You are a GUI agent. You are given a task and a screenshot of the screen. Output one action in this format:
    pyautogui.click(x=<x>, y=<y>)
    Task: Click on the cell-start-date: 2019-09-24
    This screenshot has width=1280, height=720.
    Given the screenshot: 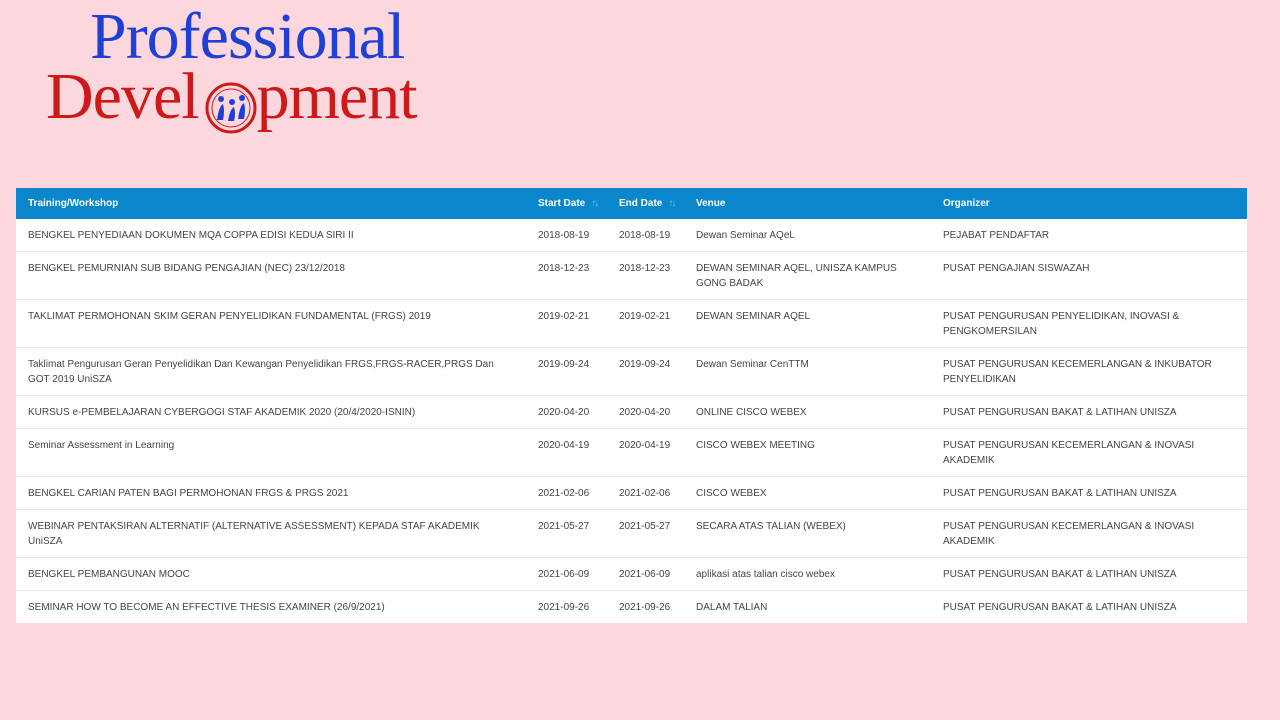 What is the action you would take?
    pyautogui.click(x=566, y=371)
    